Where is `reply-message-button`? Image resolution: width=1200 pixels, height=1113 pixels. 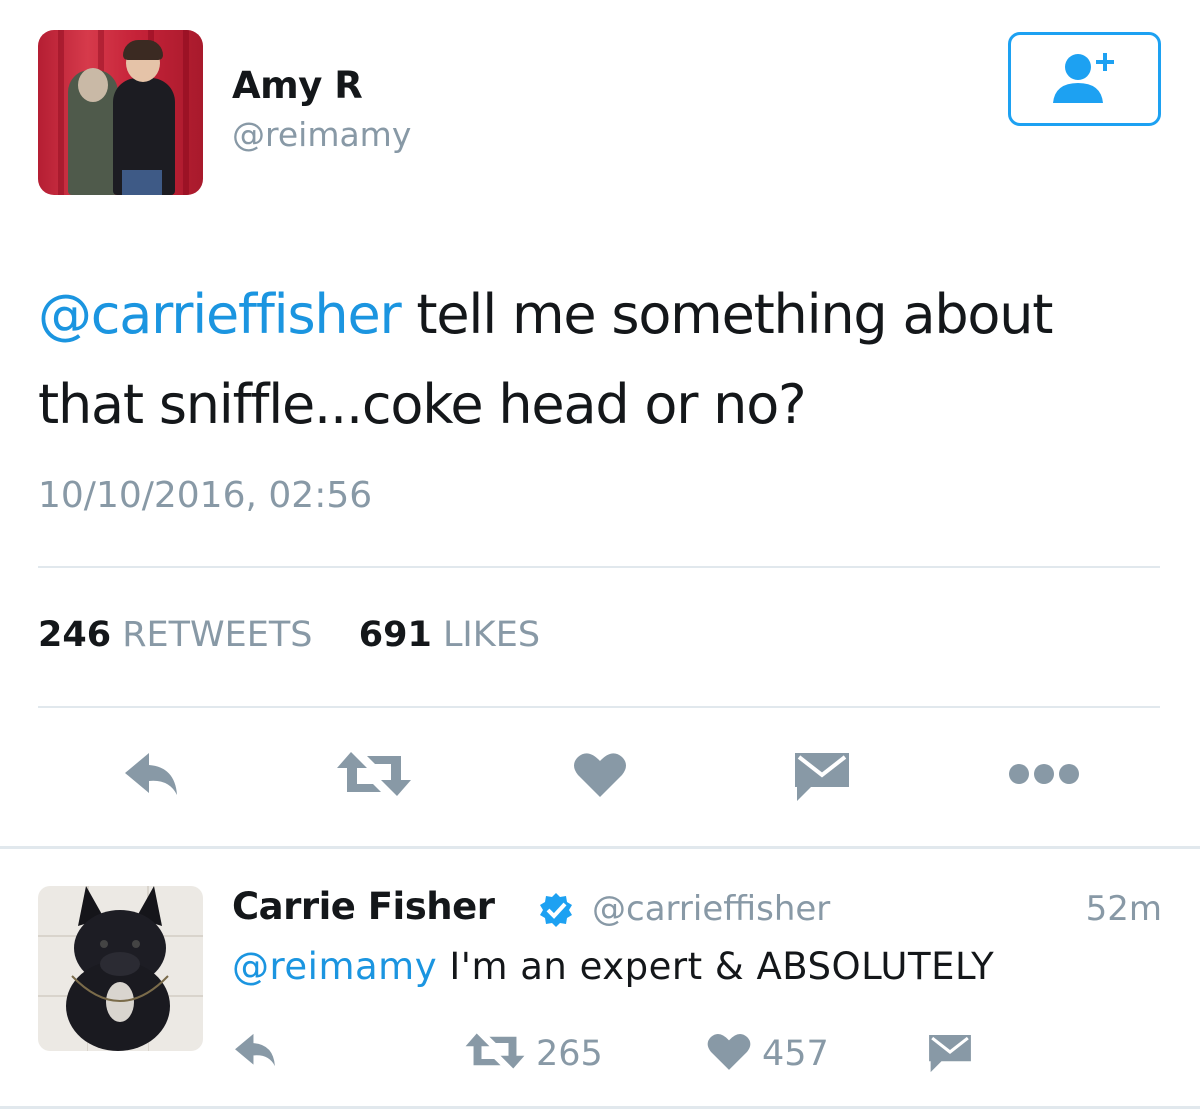 reply-message-button is located at coordinates (950, 1054).